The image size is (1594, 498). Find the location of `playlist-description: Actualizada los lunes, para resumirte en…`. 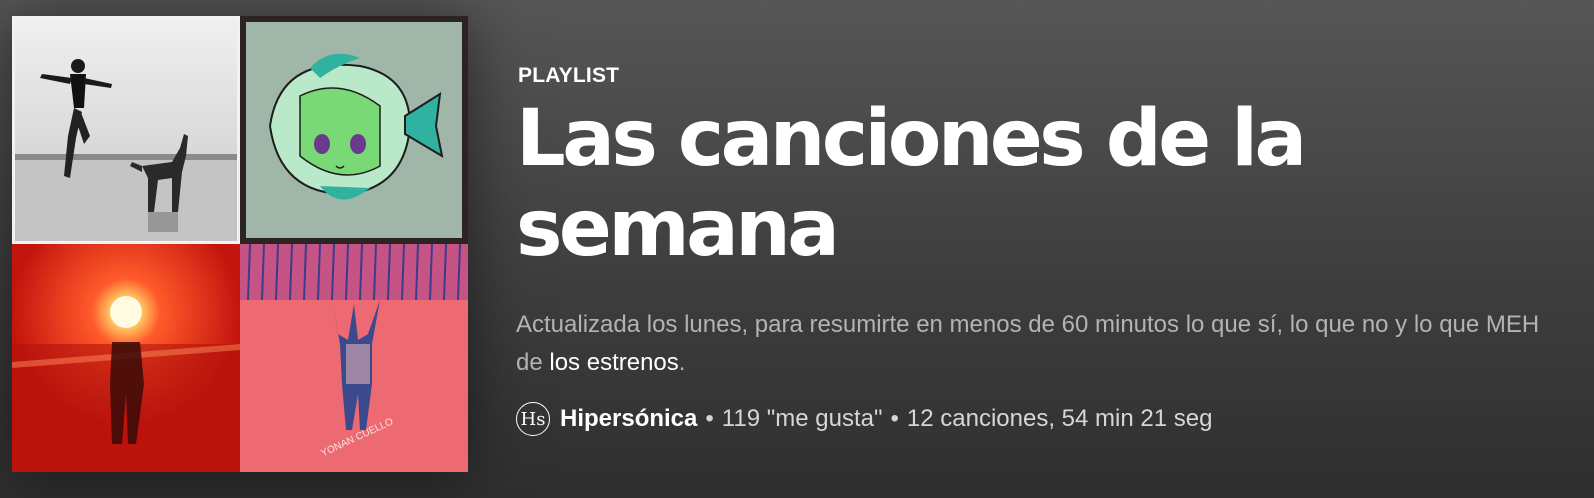

playlist-description: Actualizada los lunes, para resumirte en… is located at coordinates (1036, 344).